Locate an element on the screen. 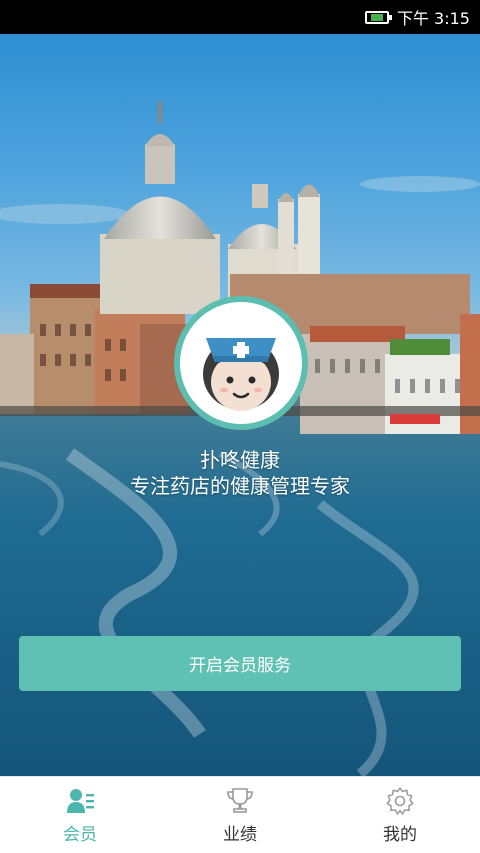  avatar is located at coordinates (241, 363).